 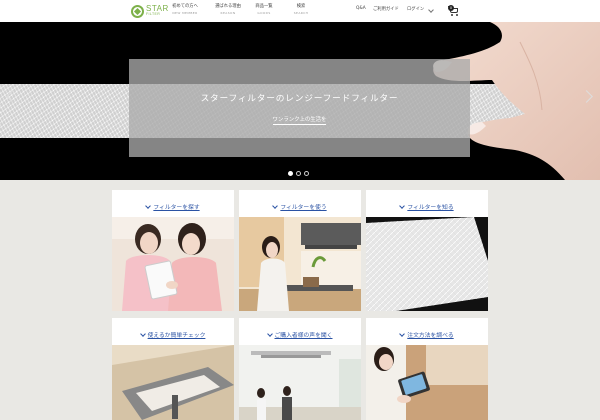 I want to click on card-title: 使えるか簡単チェック, so click(x=176, y=336).